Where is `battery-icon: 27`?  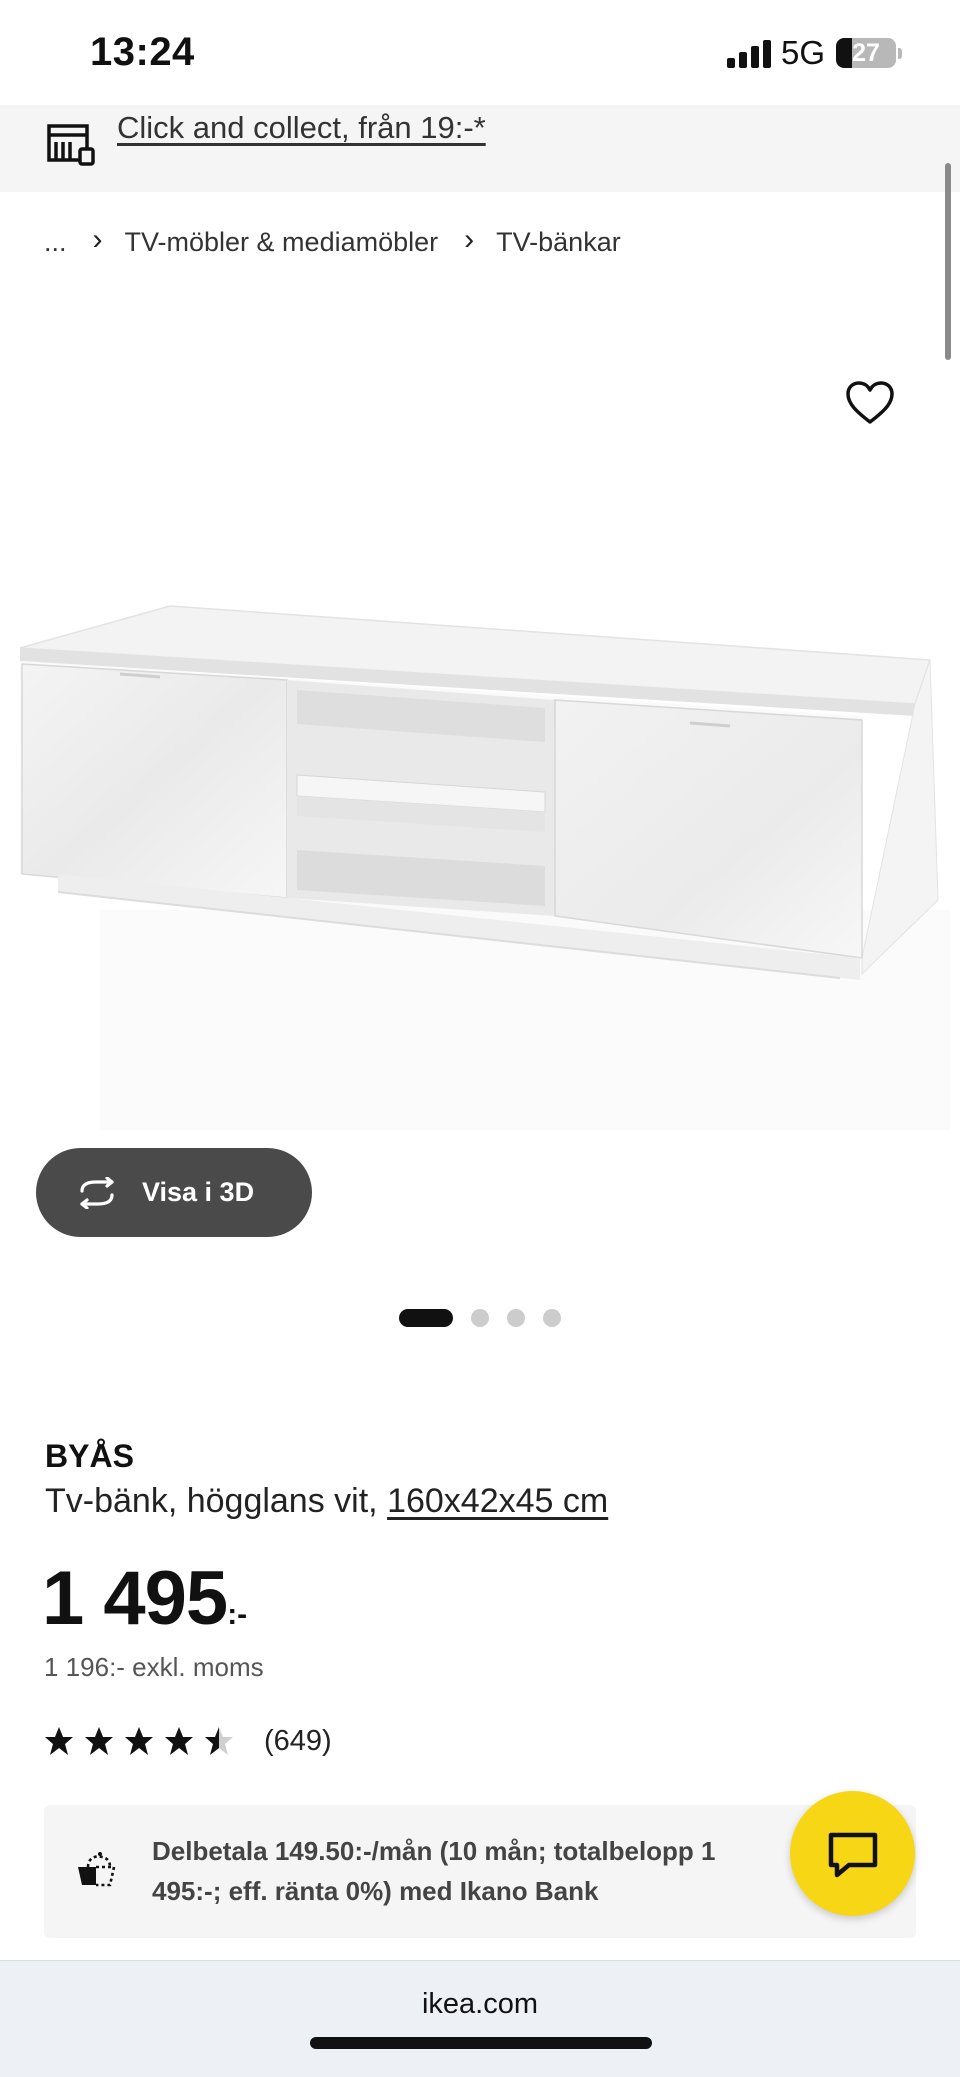
battery-icon: 27 is located at coordinates (866, 53).